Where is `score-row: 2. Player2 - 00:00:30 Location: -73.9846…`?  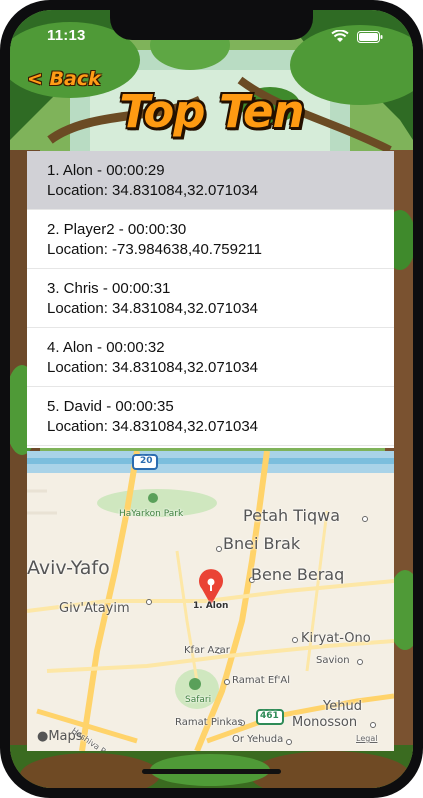 score-row: 2. Player2 - 00:00:30 Location: -73.9846… is located at coordinates (210, 239).